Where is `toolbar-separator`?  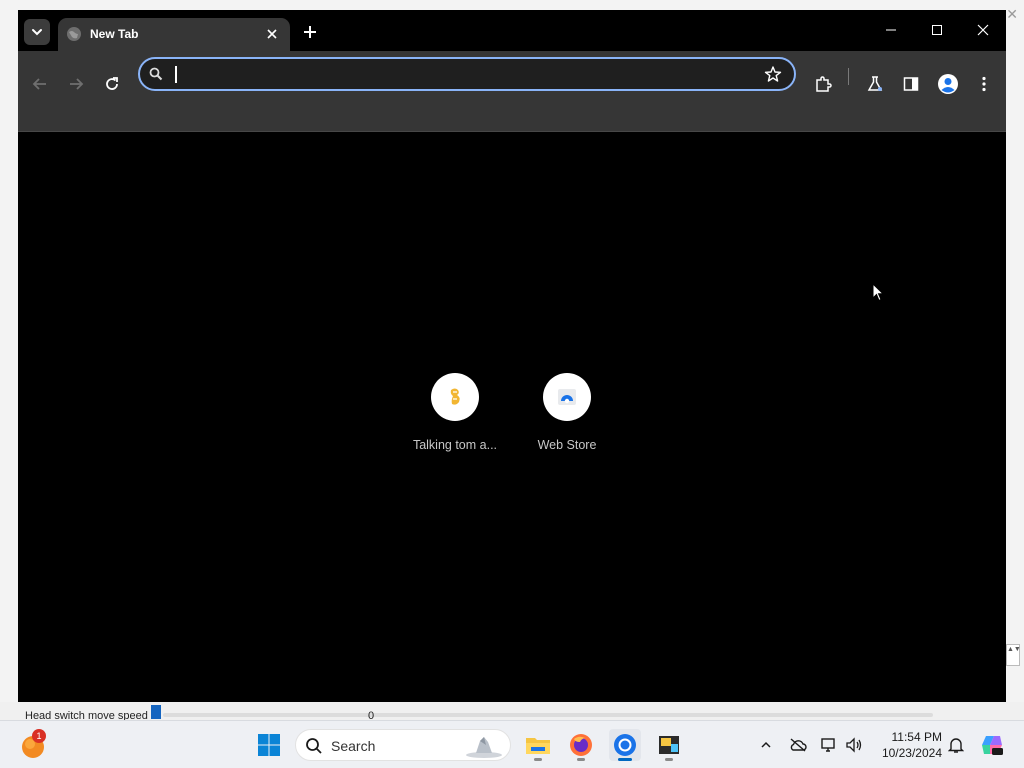 toolbar-separator is located at coordinates (848, 76).